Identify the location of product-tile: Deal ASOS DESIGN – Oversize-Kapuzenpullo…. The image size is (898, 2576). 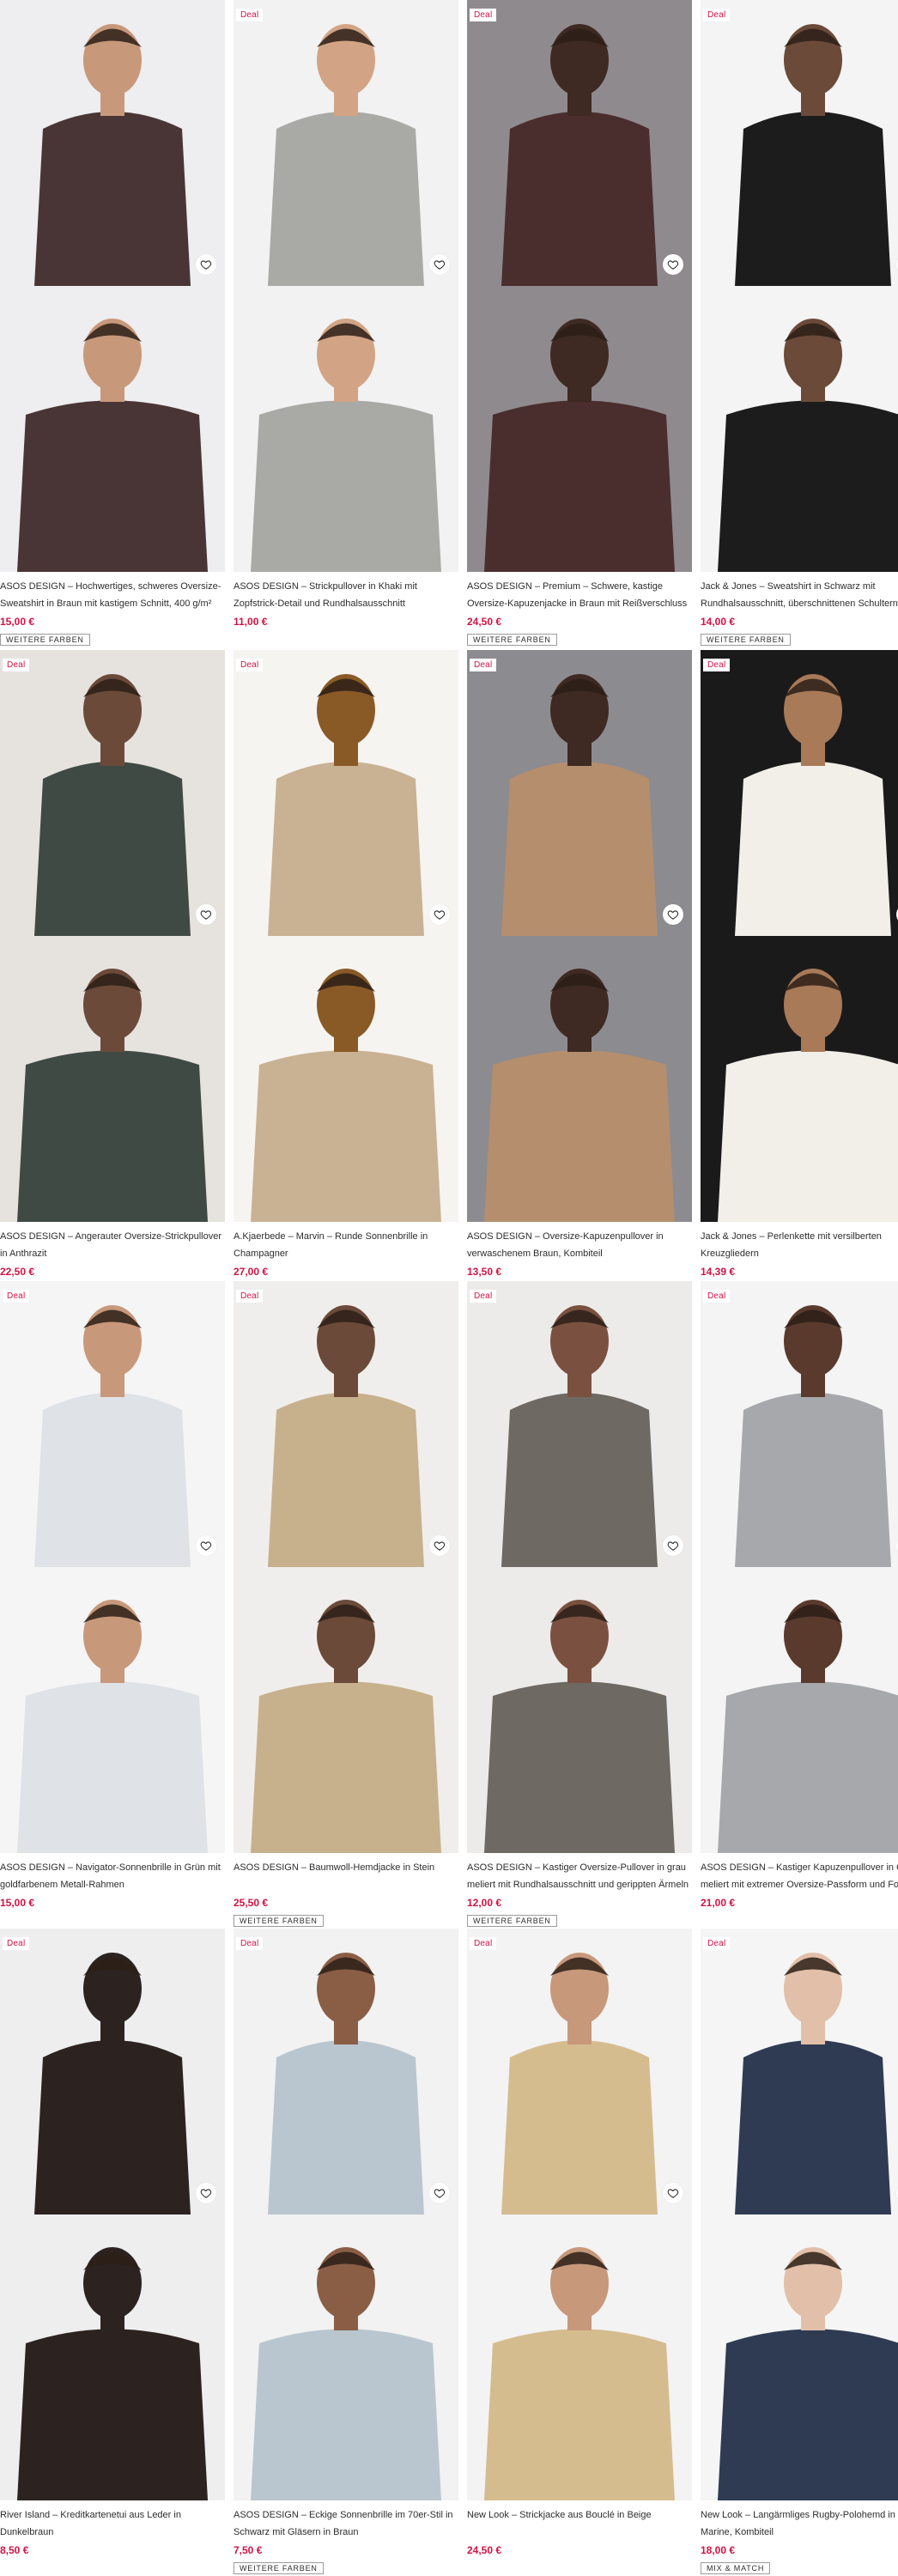
(579, 965).